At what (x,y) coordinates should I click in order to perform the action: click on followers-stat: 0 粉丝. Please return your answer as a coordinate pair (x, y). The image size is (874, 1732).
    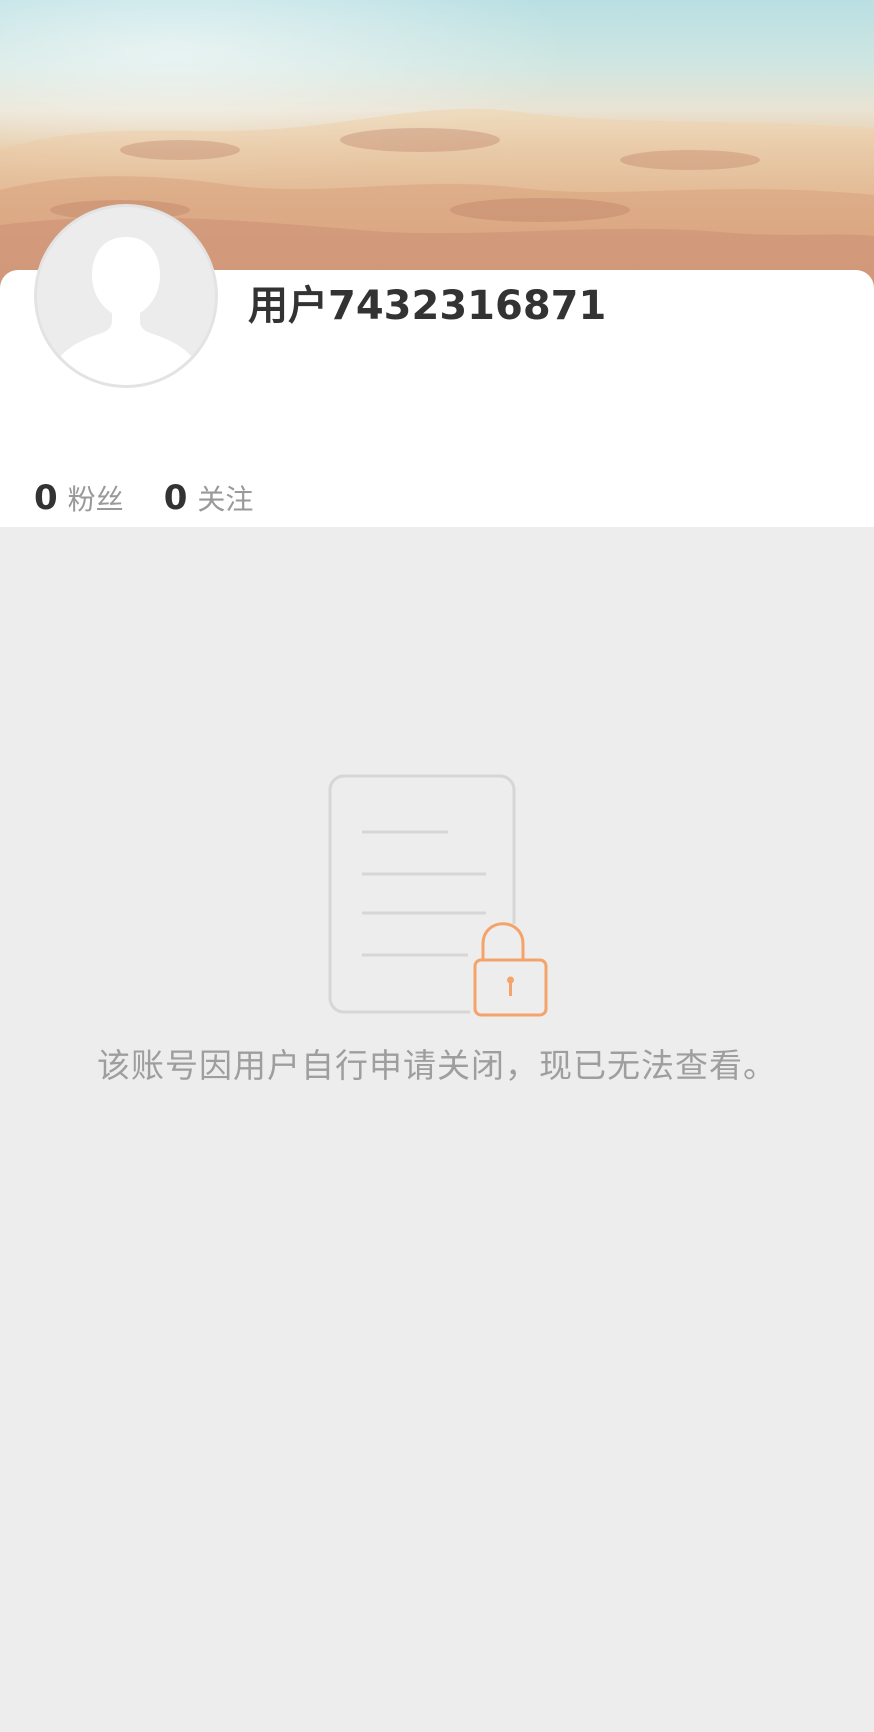
    Looking at the image, I should click on (79, 498).